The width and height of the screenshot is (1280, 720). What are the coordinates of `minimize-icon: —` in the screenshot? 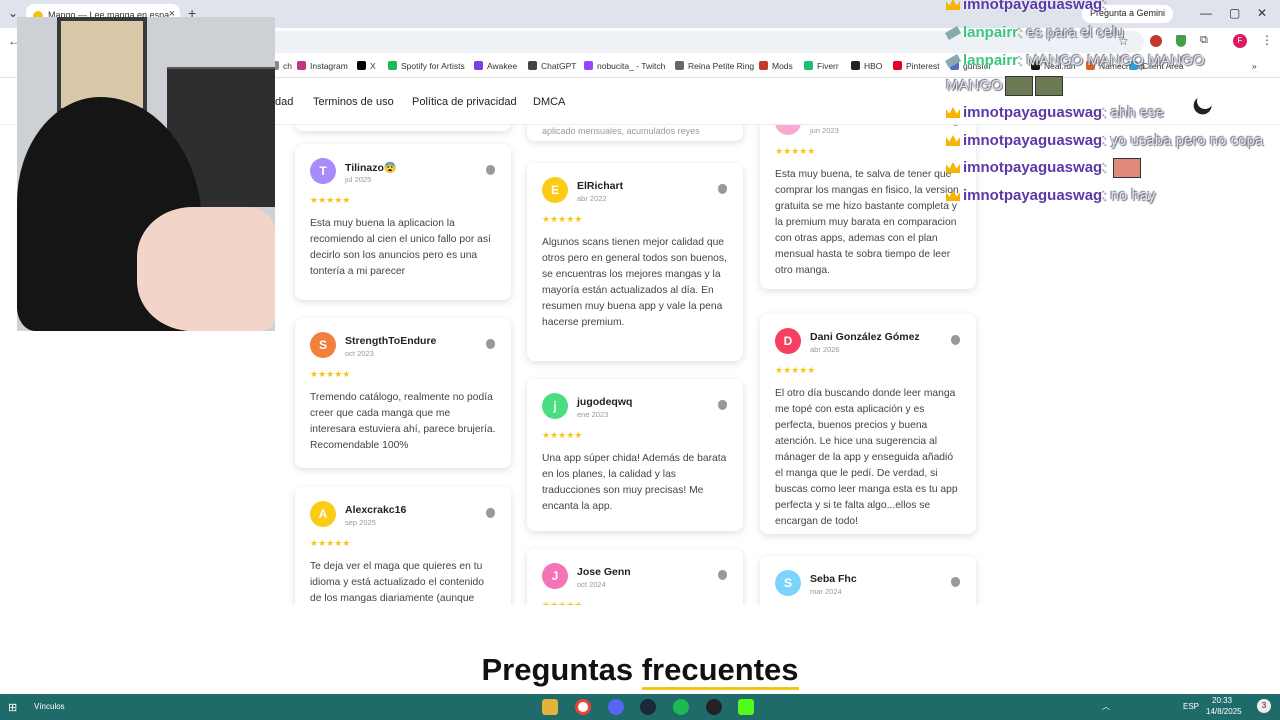 It's located at (1206, 13).